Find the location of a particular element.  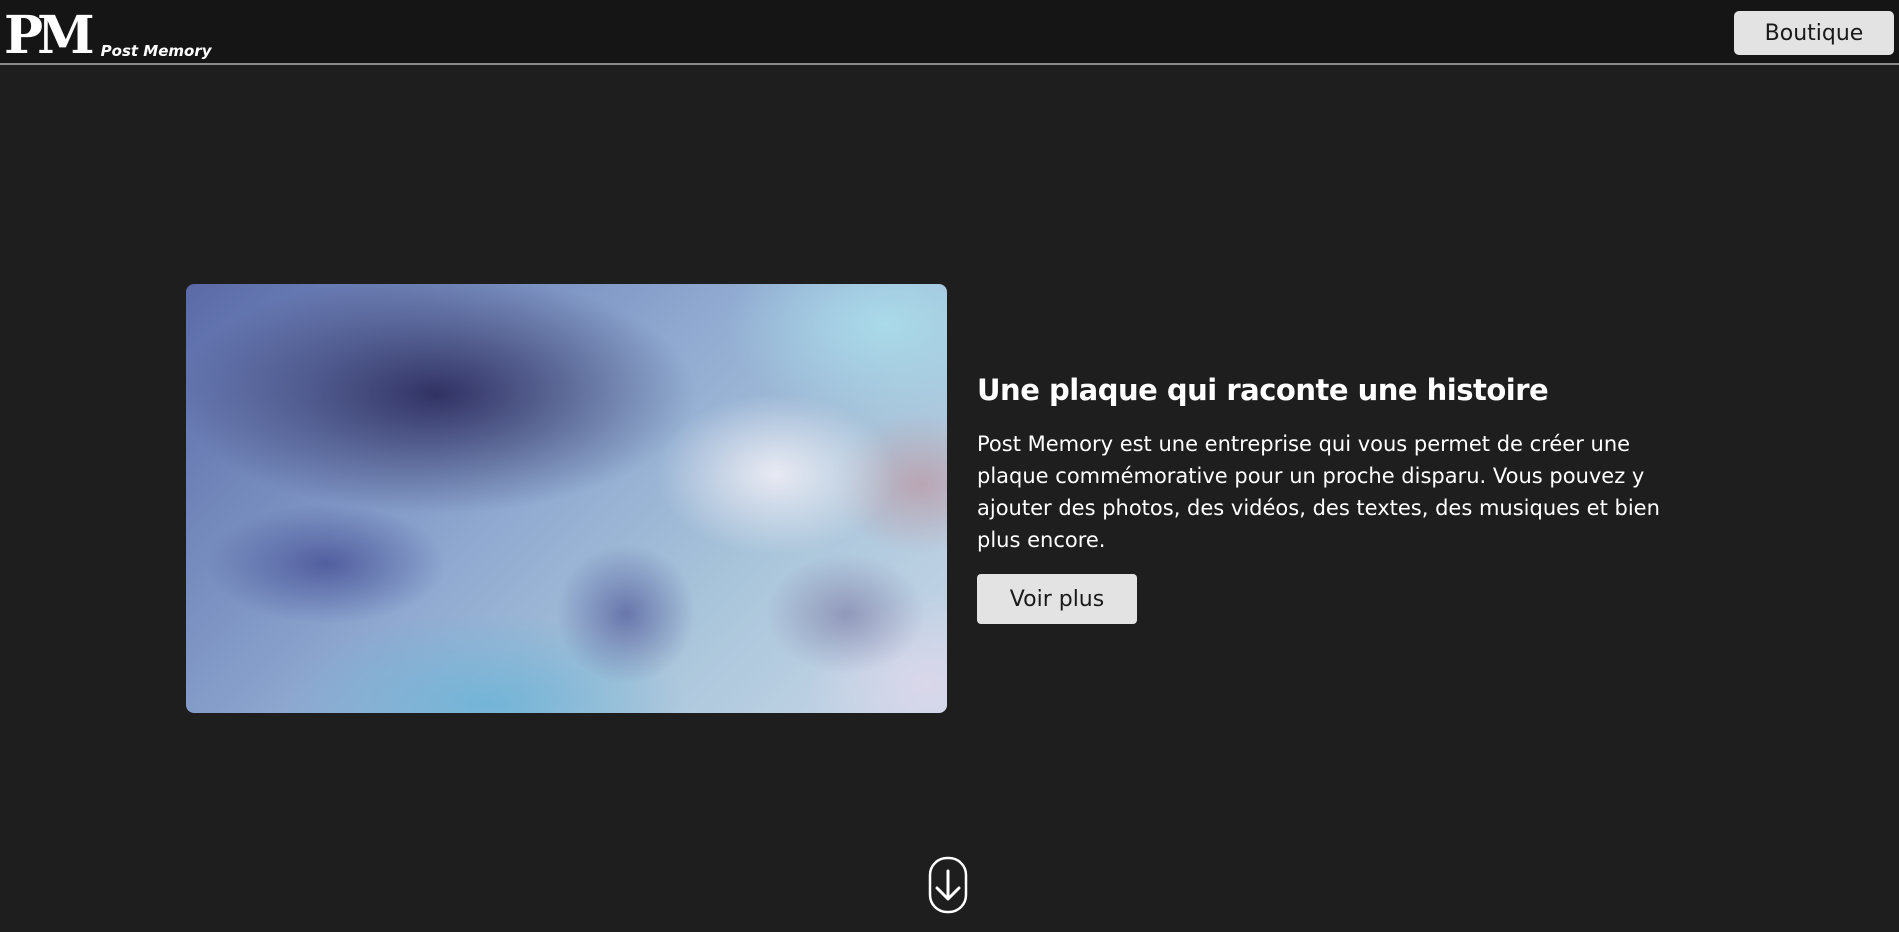

logo-monogram: PM is located at coordinates (49, 35).